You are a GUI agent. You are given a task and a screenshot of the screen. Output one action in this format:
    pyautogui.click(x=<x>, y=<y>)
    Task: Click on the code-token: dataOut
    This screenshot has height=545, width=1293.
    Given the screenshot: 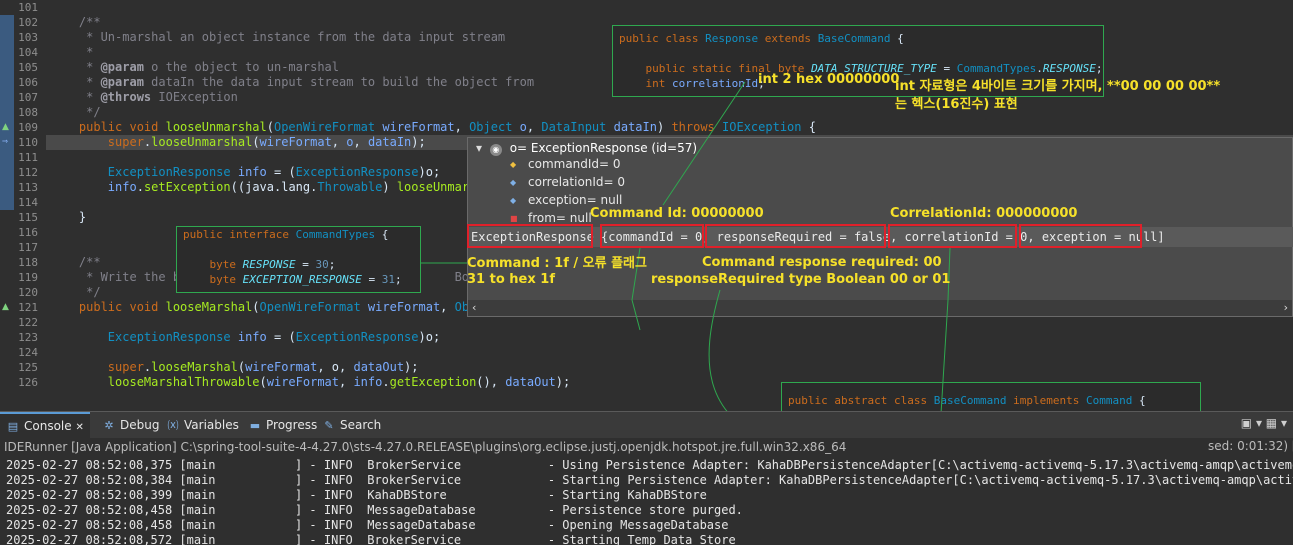 What is the action you would take?
    pyautogui.click(x=379, y=367)
    